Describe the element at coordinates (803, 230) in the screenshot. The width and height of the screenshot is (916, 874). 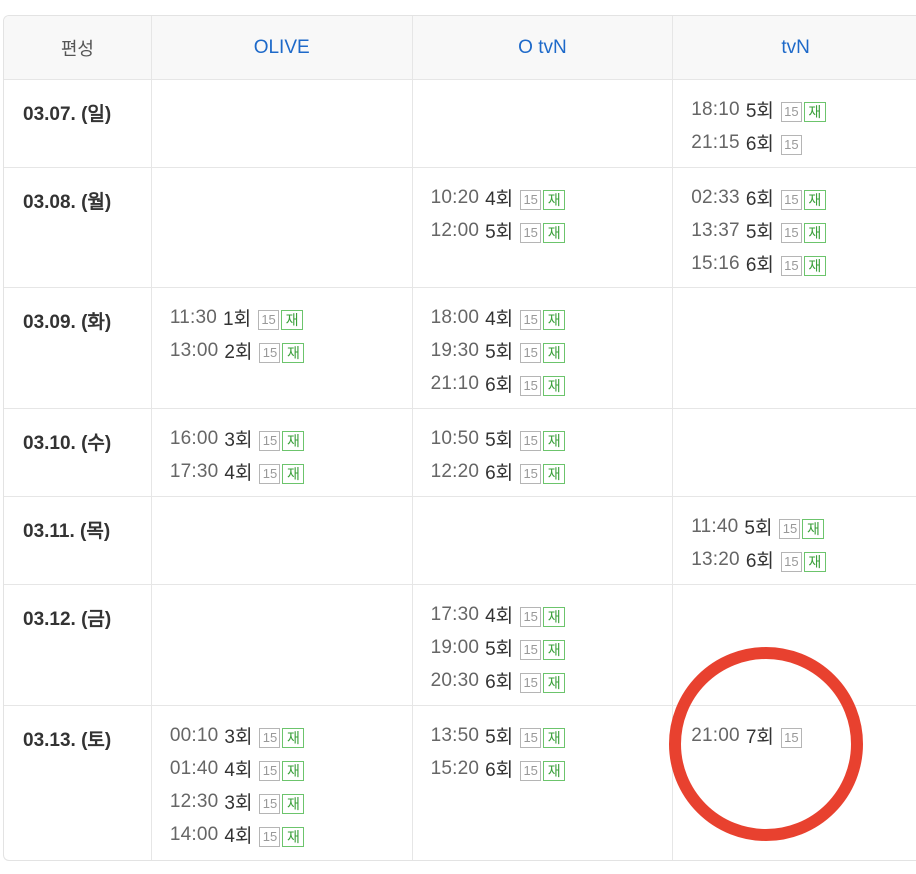
I see `airtime-entry: 13:37 5회 15 재` at that location.